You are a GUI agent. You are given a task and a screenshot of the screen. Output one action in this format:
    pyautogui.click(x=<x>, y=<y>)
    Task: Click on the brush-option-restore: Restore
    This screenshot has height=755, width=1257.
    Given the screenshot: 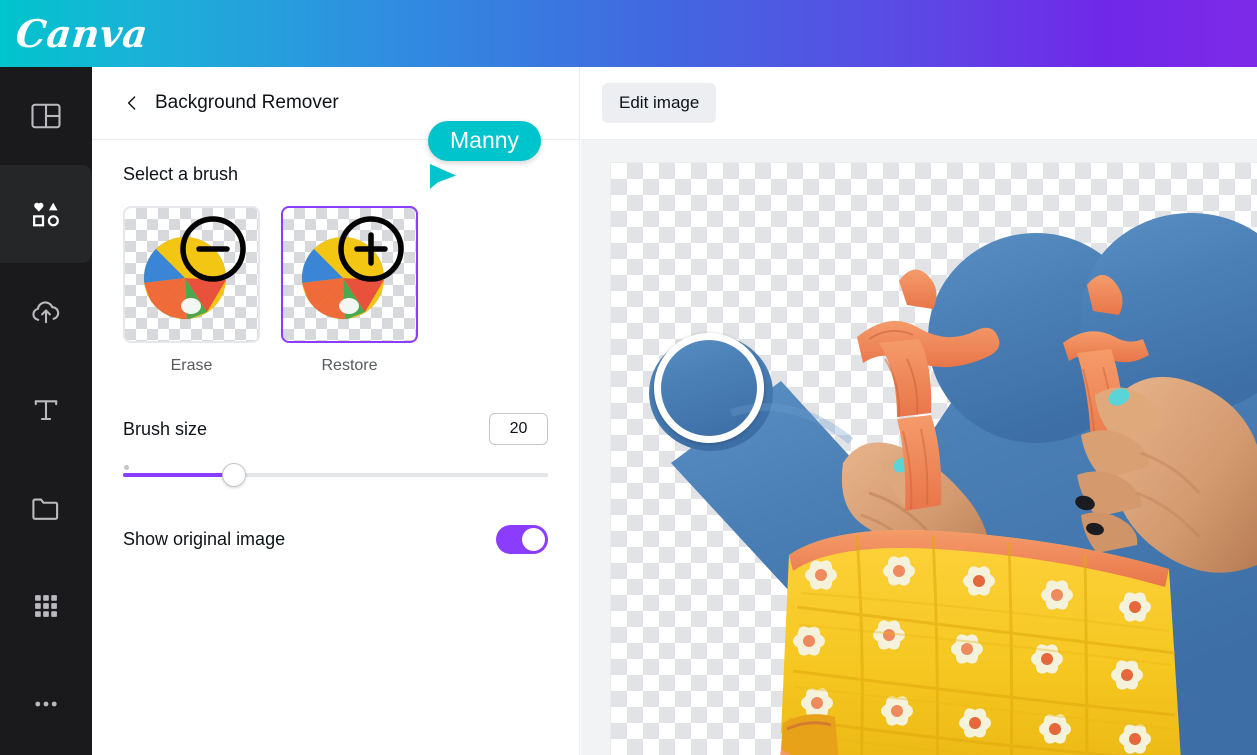 What is the action you would take?
    pyautogui.click(x=349, y=290)
    